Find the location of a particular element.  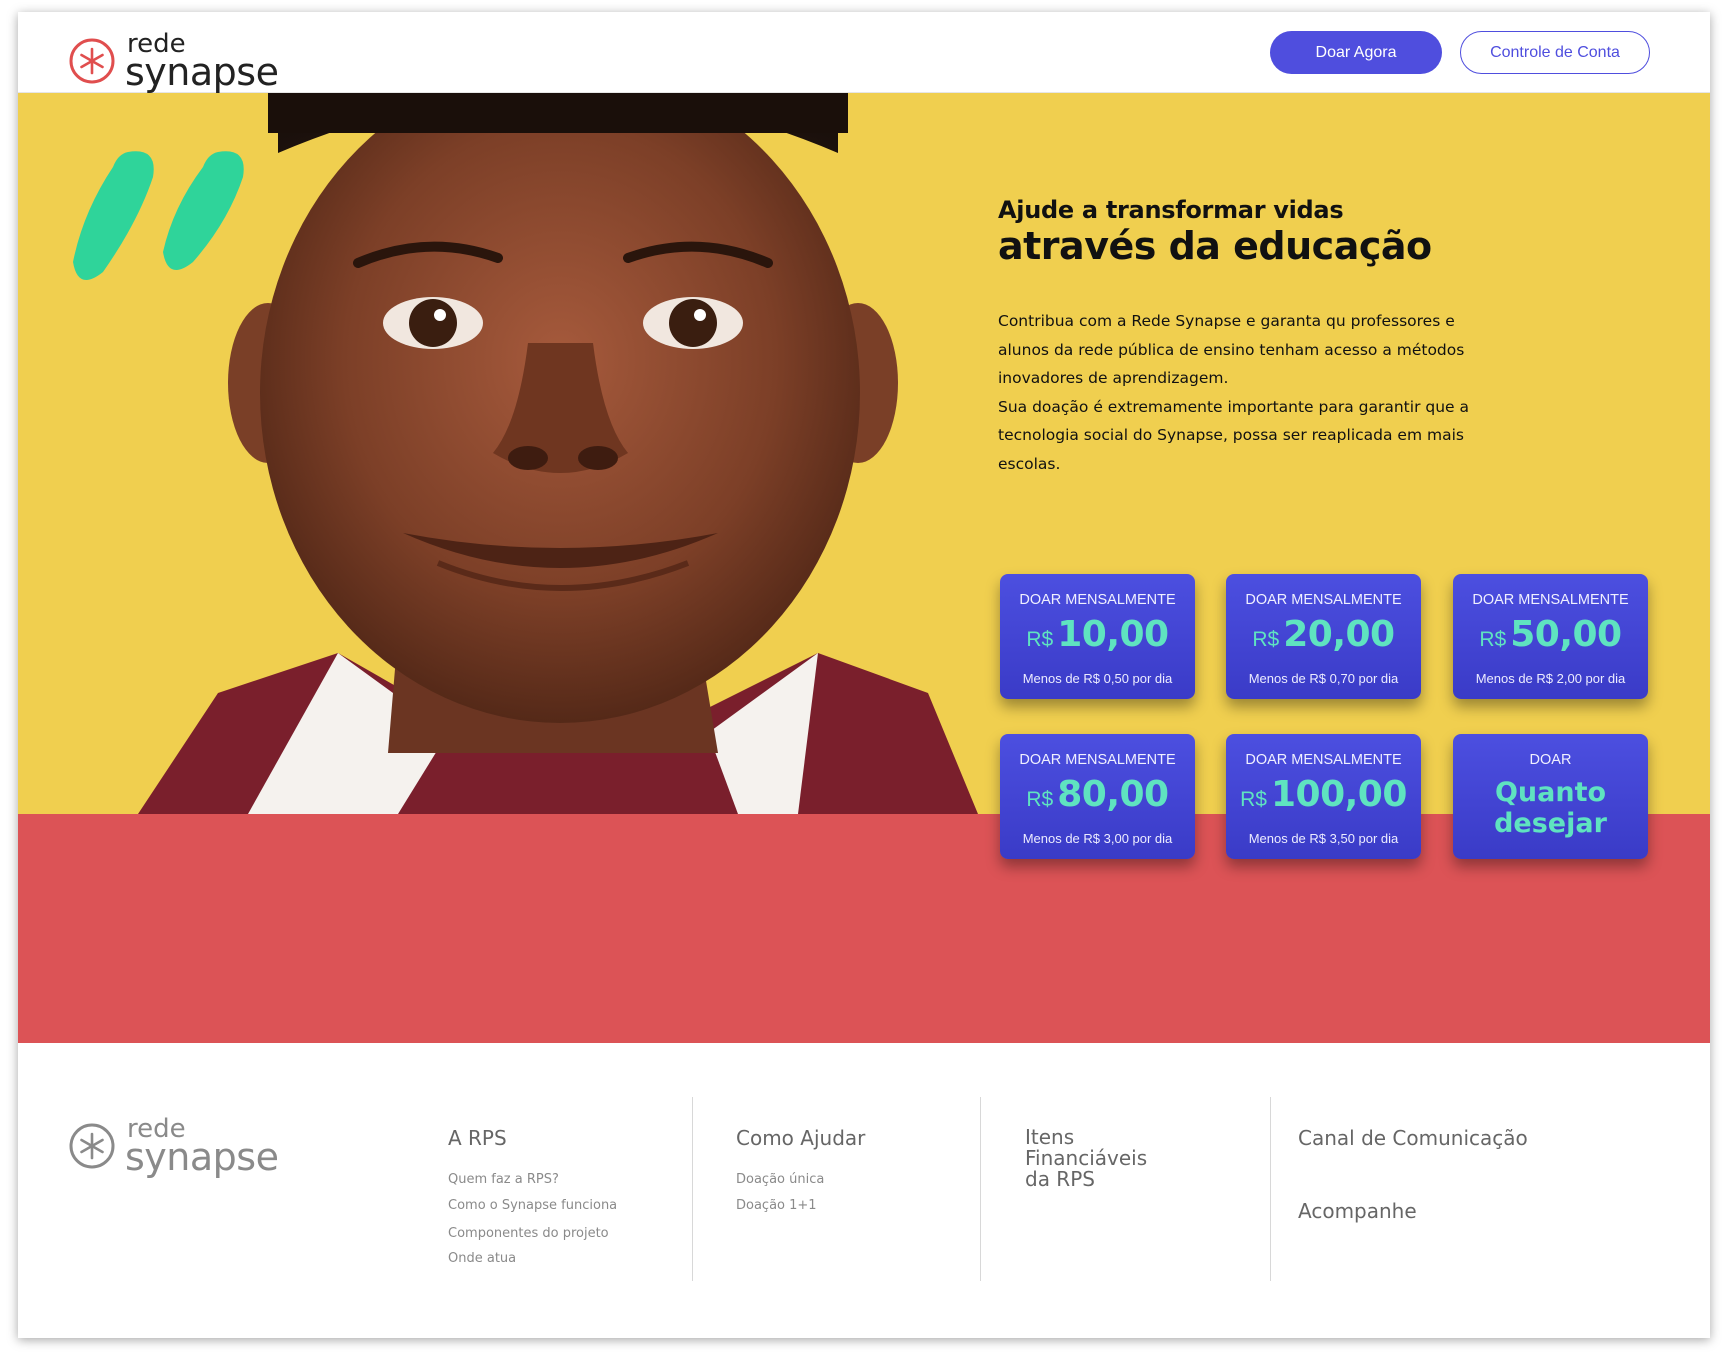

card-value: 10,00 is located at coordinates (1113, 634).